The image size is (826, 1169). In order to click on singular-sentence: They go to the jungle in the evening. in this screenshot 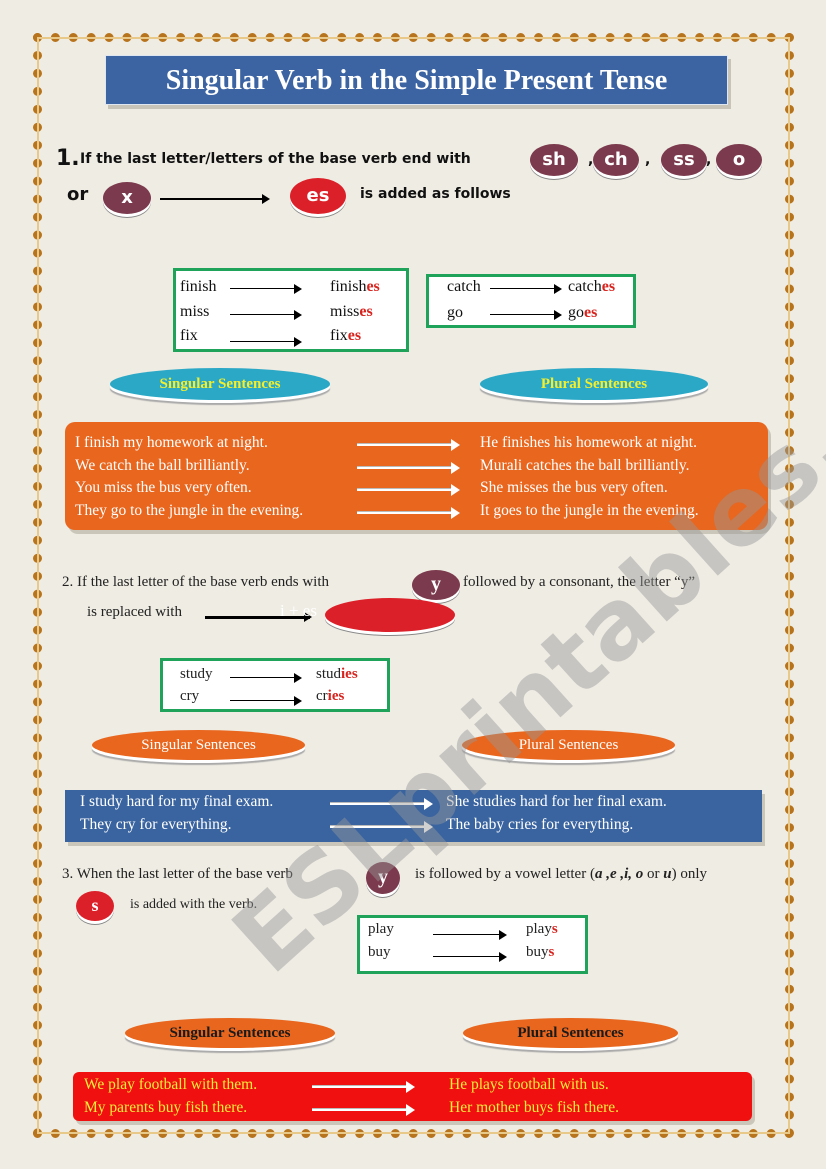, I will do `click(189, 510)`.